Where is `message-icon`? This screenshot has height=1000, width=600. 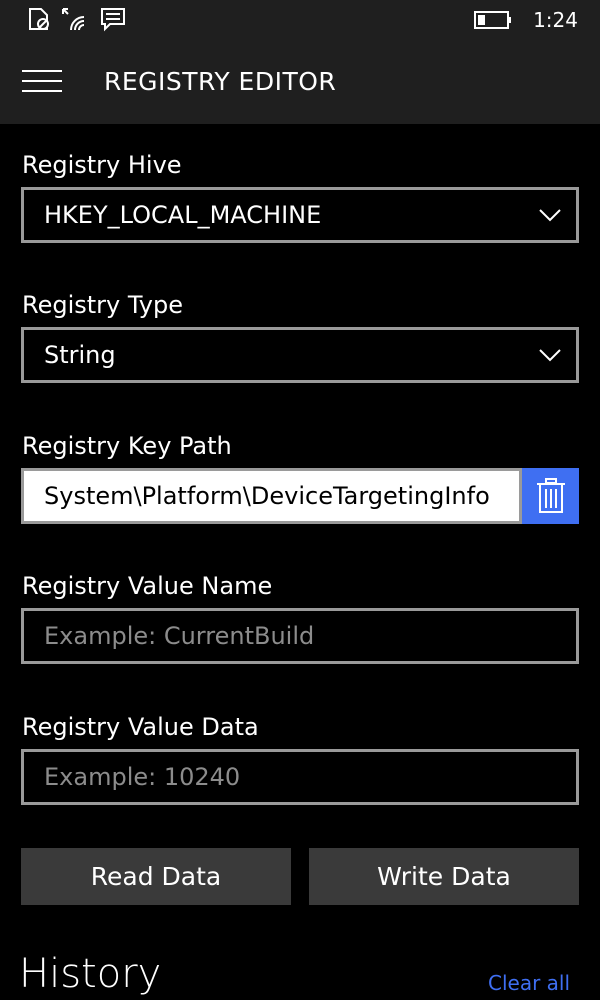 message-icon is located at coordinates (113, 20).